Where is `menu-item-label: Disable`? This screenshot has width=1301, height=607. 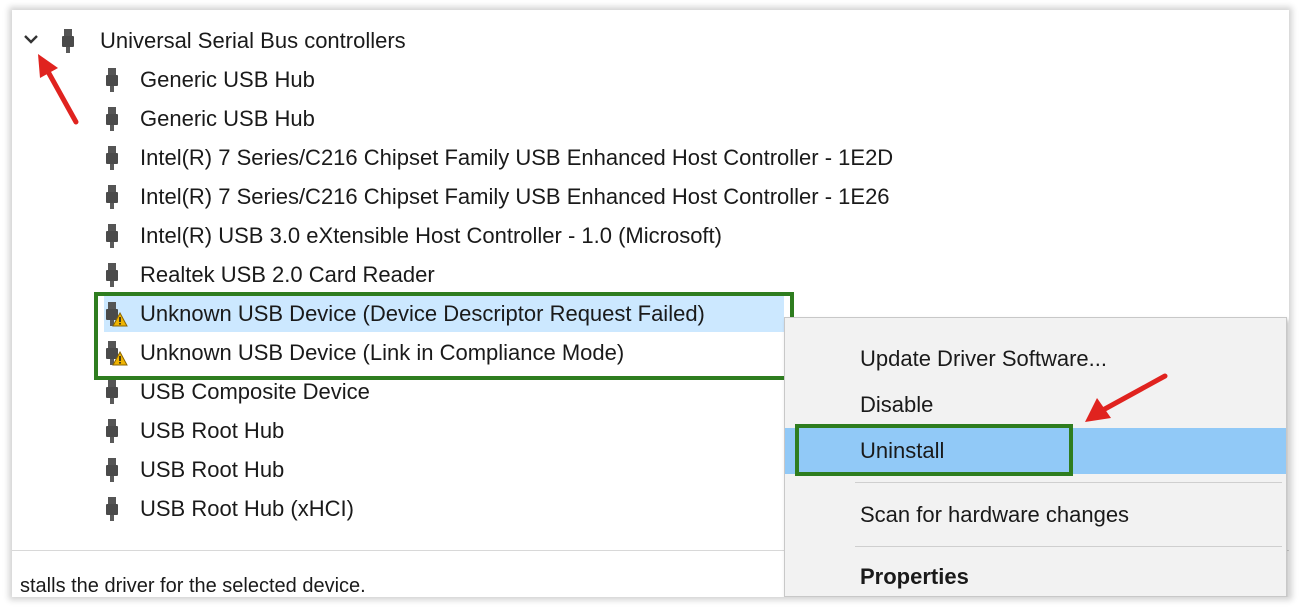
menu-item-label: Disable is located at coordinates (897, 404).